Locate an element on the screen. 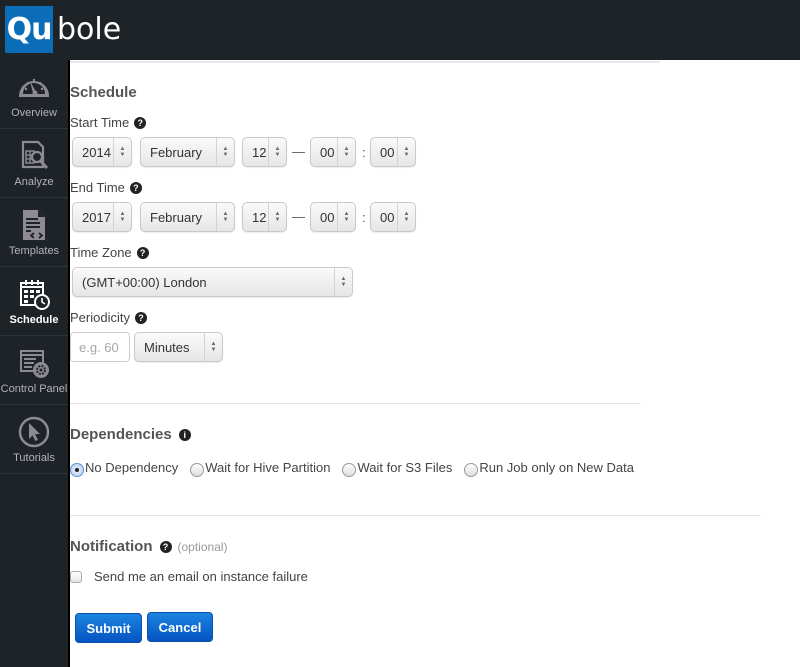  end-year-select: 2017 ▲ ▼ is located at coordinates (102, 217).